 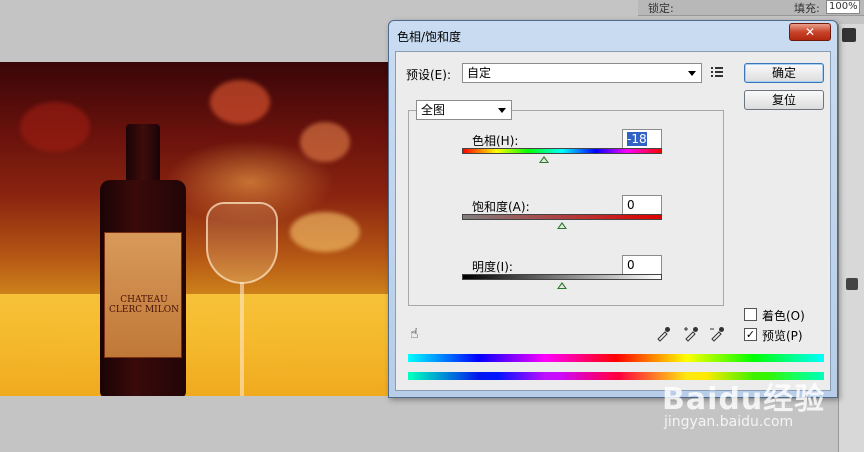 I want to click on channel-value: 全图, so click(x=433, y=110).